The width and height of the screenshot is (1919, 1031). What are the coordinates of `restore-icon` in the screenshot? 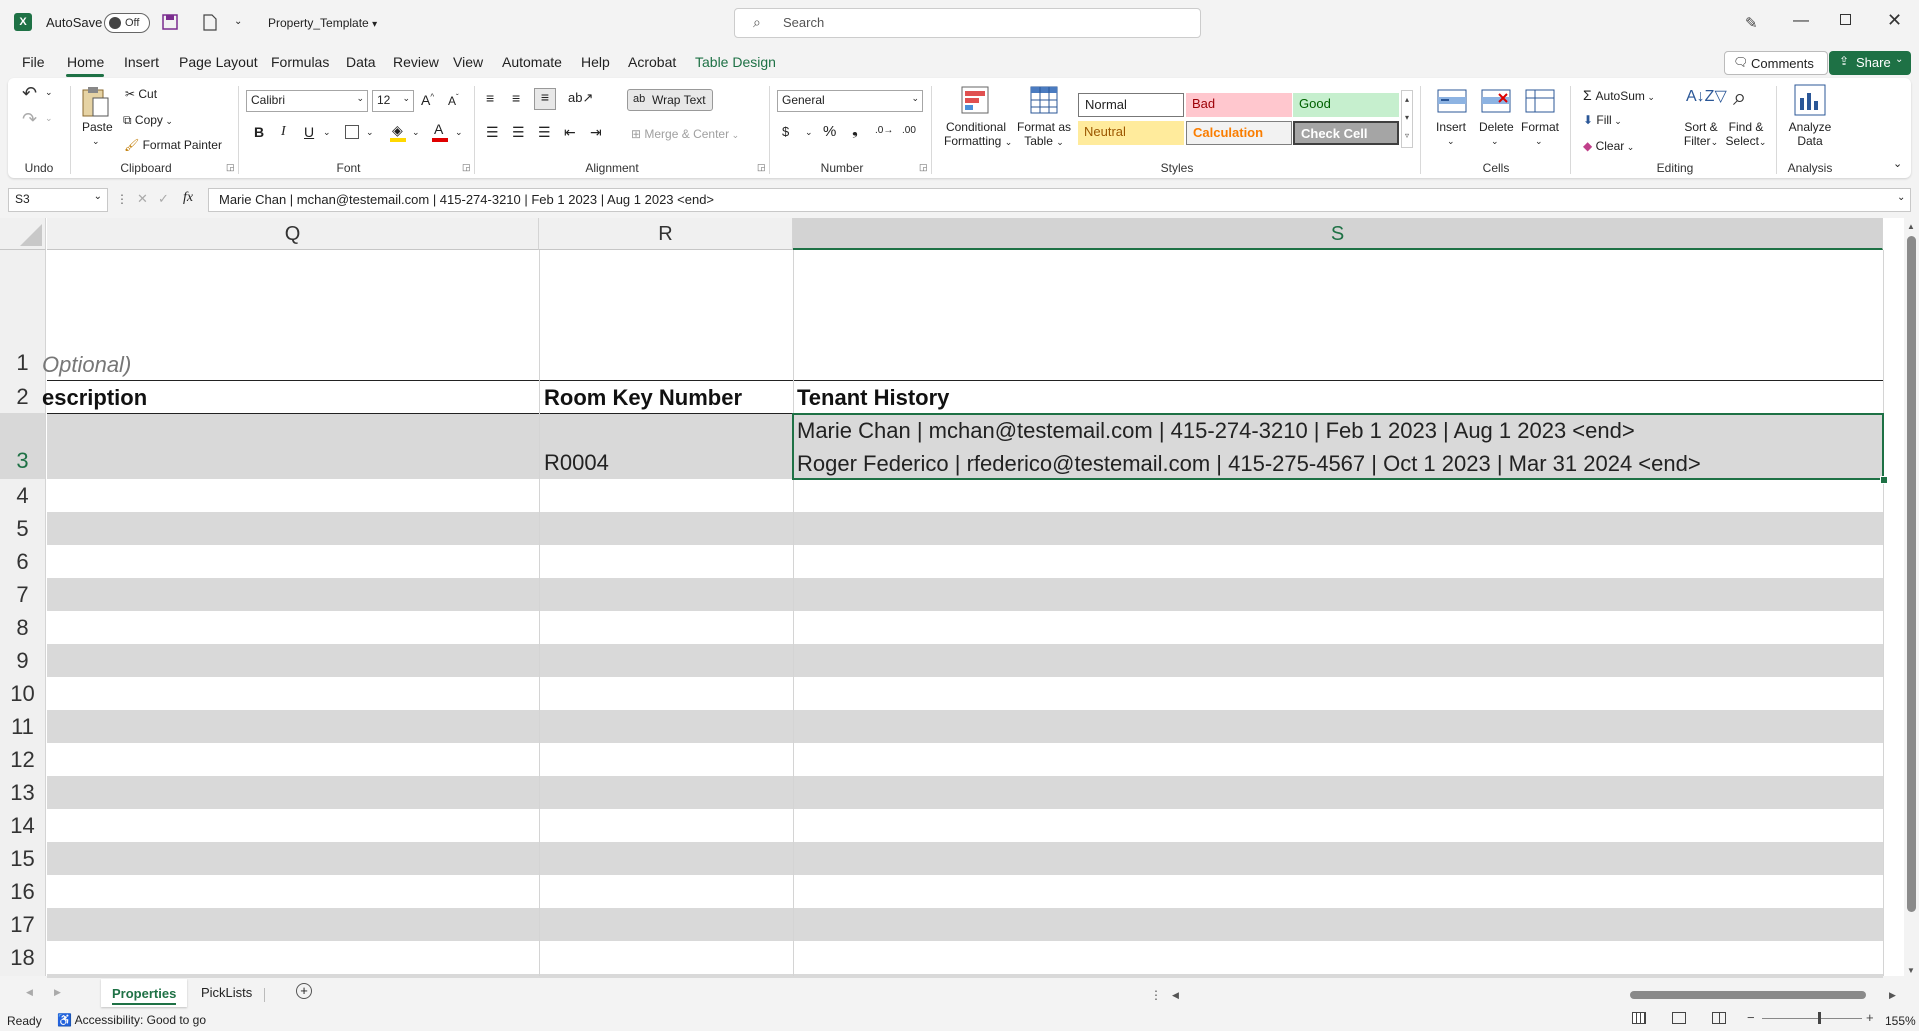 It's located at (1845, 19).